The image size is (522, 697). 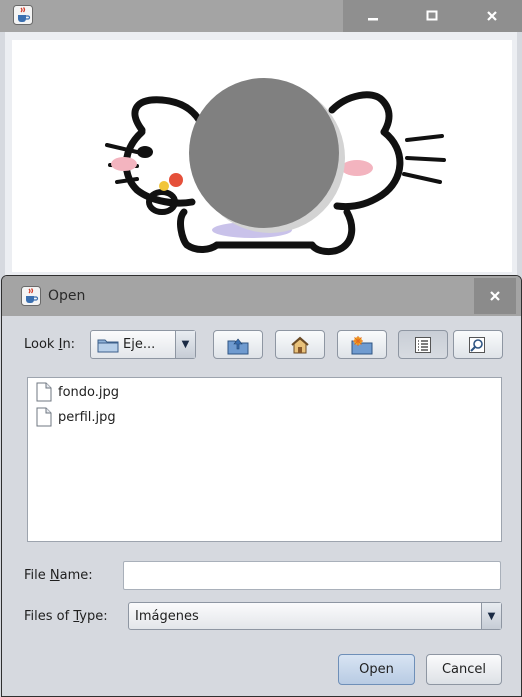 What do you see at coordinates (66, 616) in the screenshot?
I see `files-of-type-label: Files of Type:` at bounding box center [66, 616].